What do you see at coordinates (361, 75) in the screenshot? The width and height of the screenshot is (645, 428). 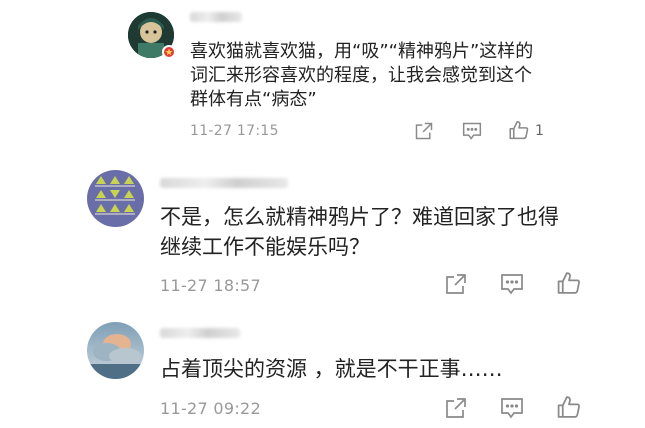 I see `comment-1-line-2: 词汇来形容喜欢的程度，让我会感觉到这个` at bounding box center [361, 75].